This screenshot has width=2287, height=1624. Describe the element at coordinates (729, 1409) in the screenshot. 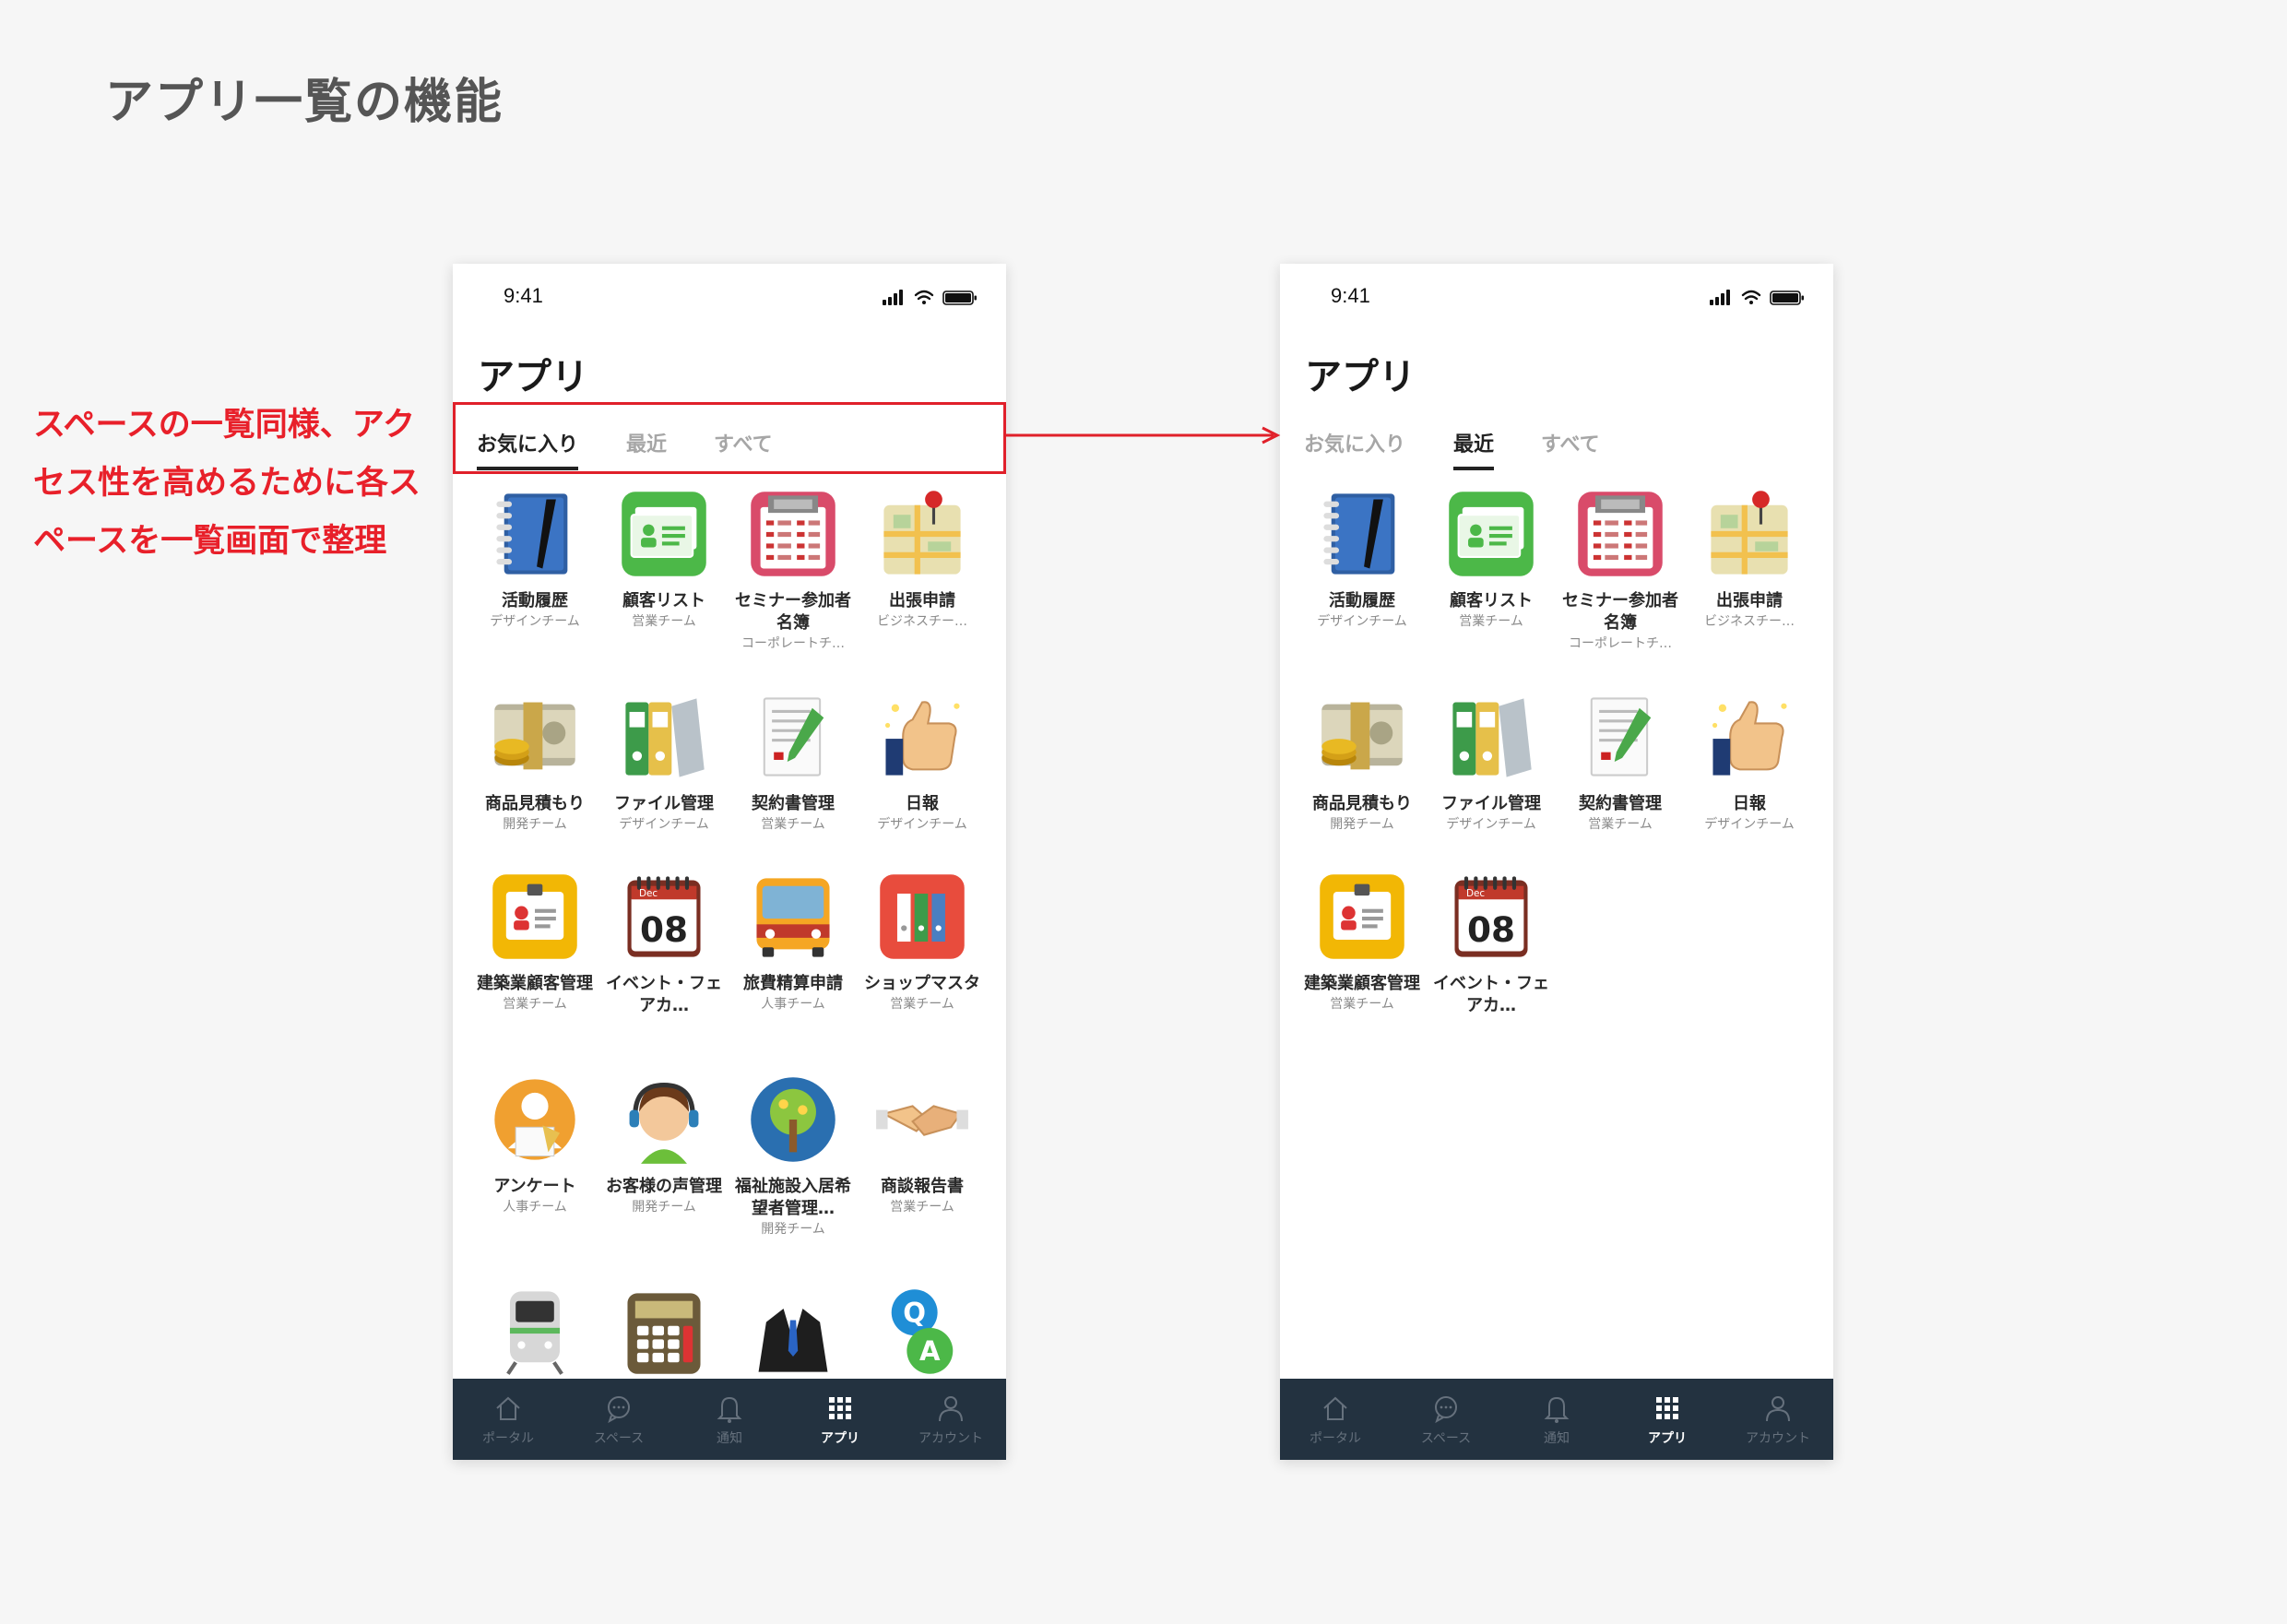

I see `bell-icon` at that location.